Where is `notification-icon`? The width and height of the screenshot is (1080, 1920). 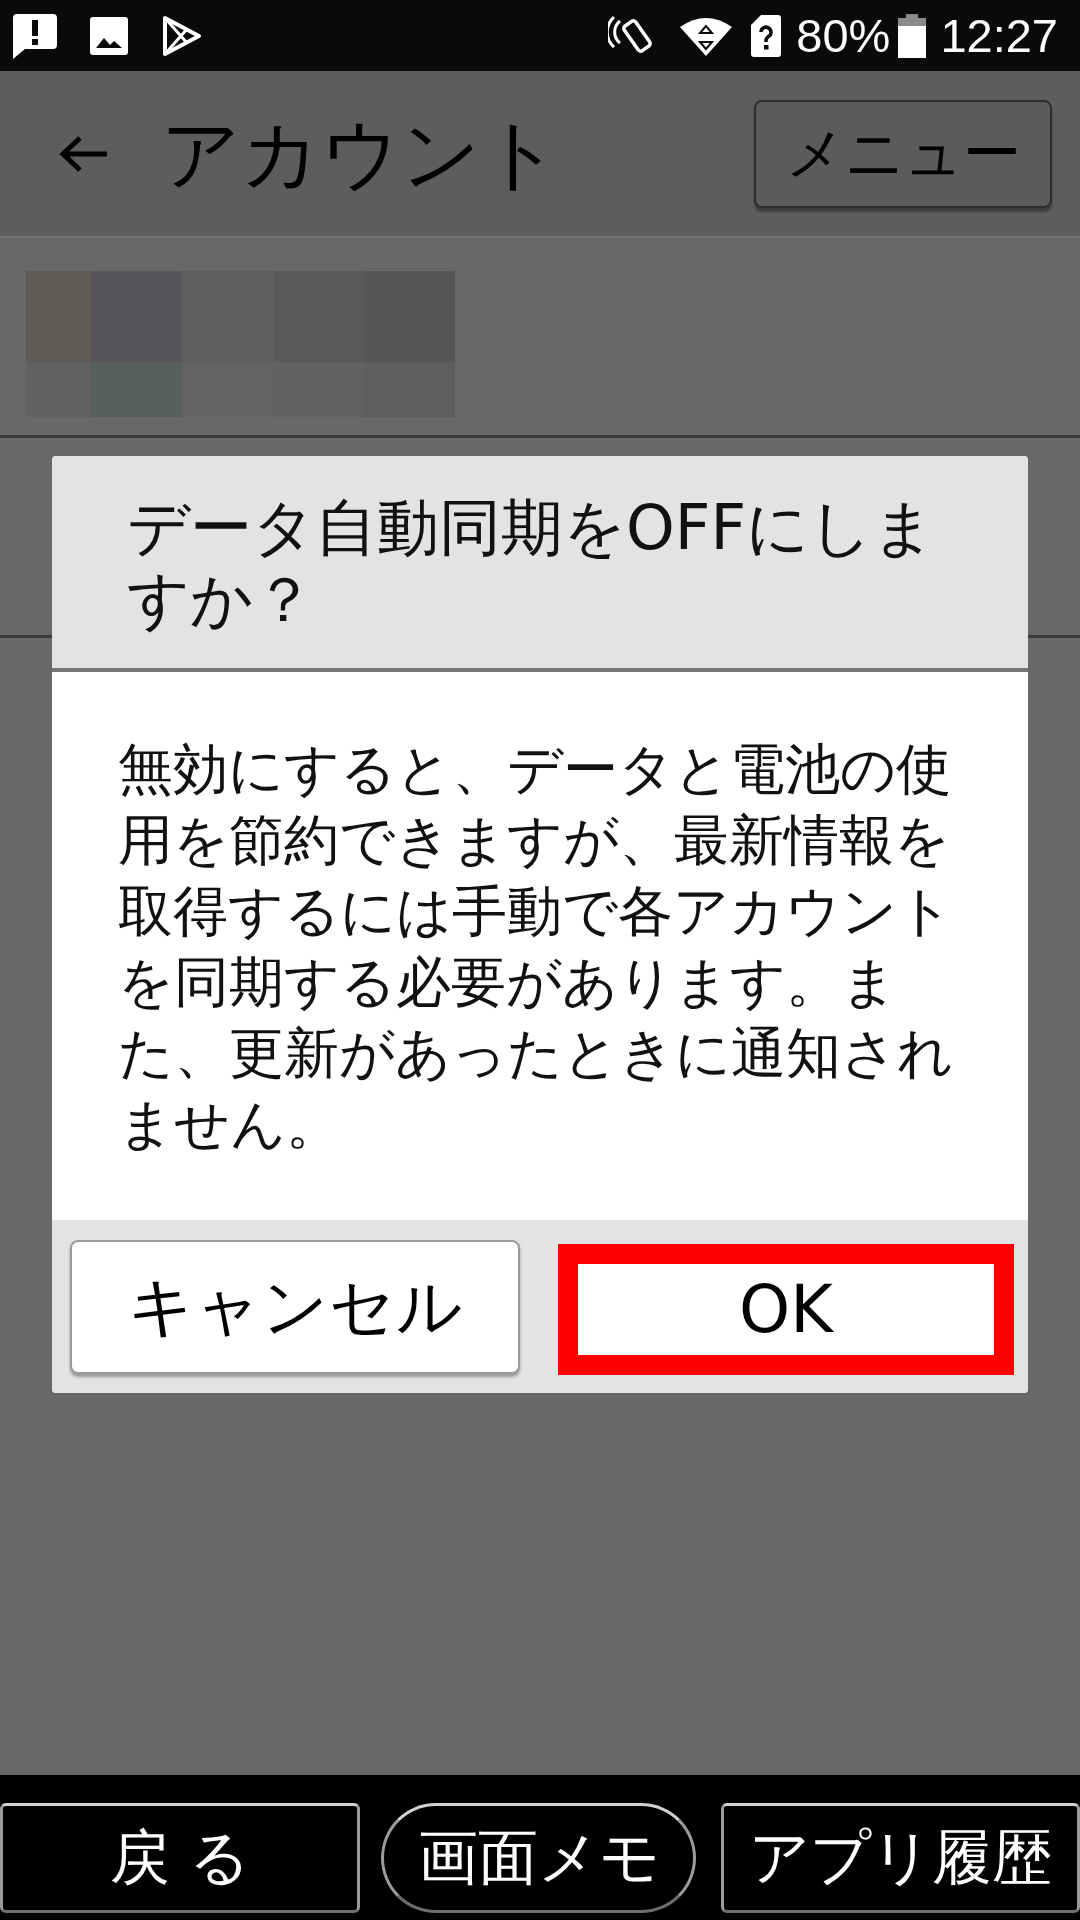
notification-icon is located at coordinates (35, 35).